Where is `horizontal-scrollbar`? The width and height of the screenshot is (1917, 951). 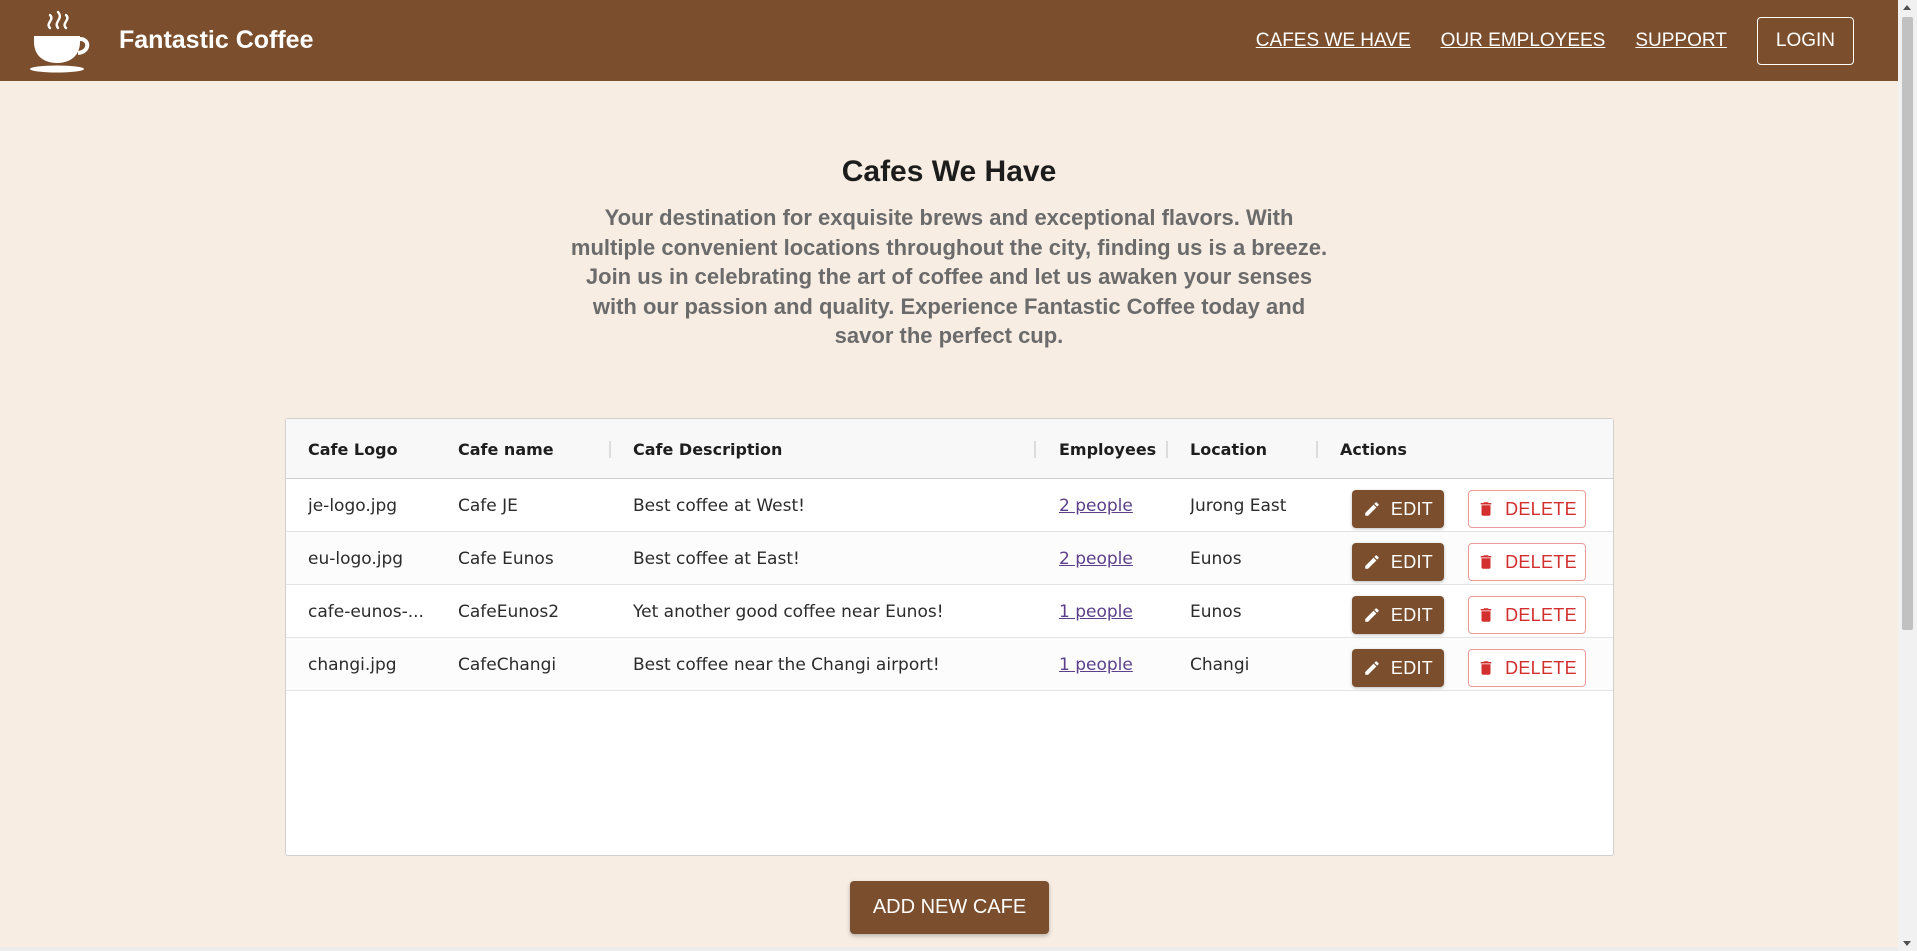
horizontal-scrollbar is located at coordinates (949, 949).